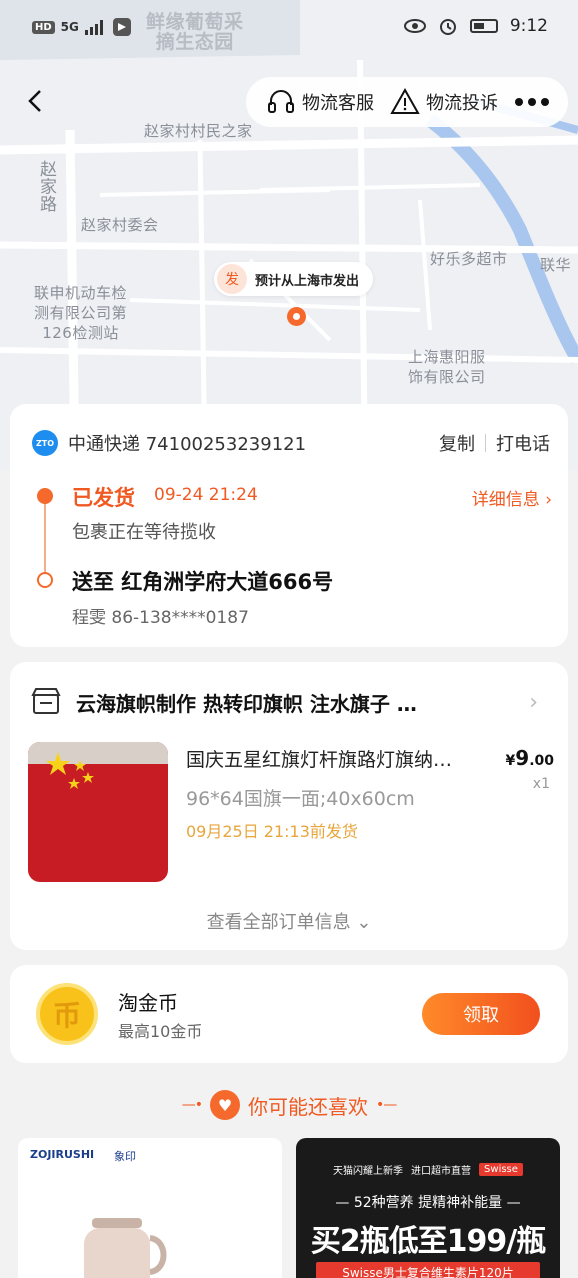 The height and width of the screenshot is (1278, 578). I want to click on delivery-address: 送至 红角洲学府大道666号, so click(203, 582).